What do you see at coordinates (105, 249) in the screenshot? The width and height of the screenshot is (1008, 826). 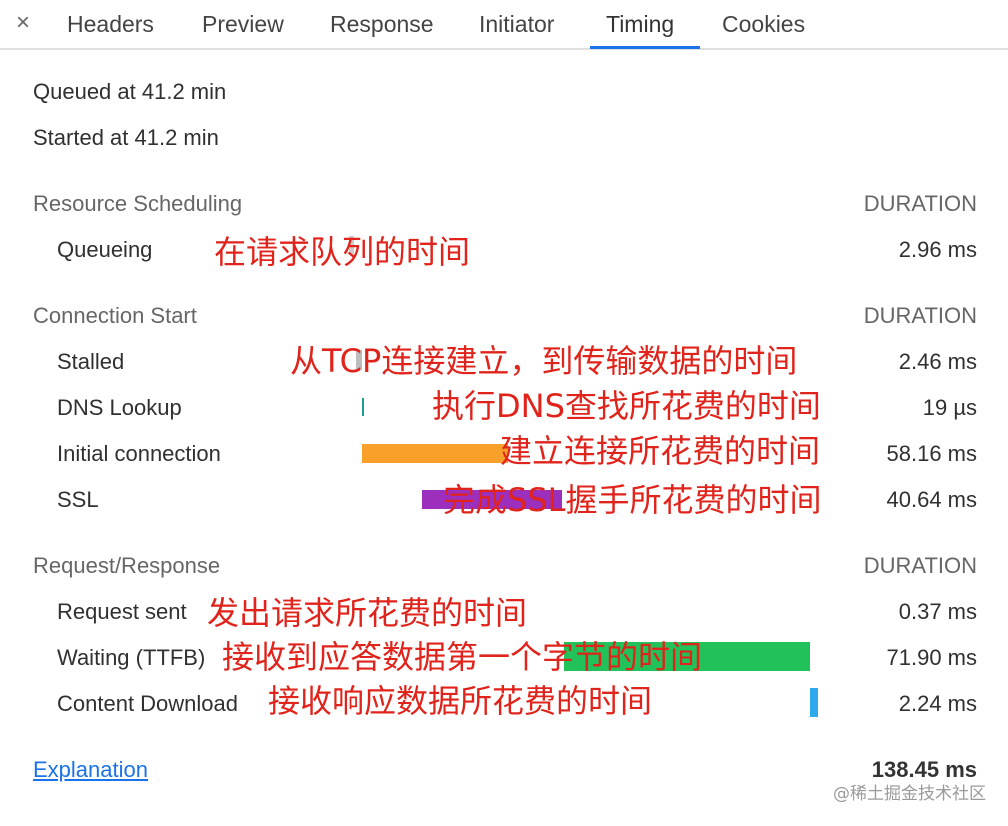 I see `row-label-queueing: Queueing` at bounding box center [105, 249].